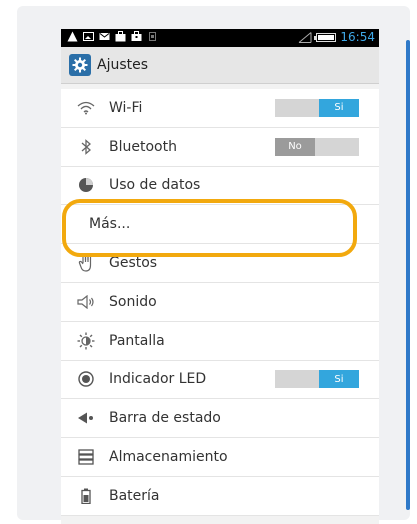 The width and height of the screenshot is (417, 524). I want to click on bluetooth-toggle: No, so click(317, 146).